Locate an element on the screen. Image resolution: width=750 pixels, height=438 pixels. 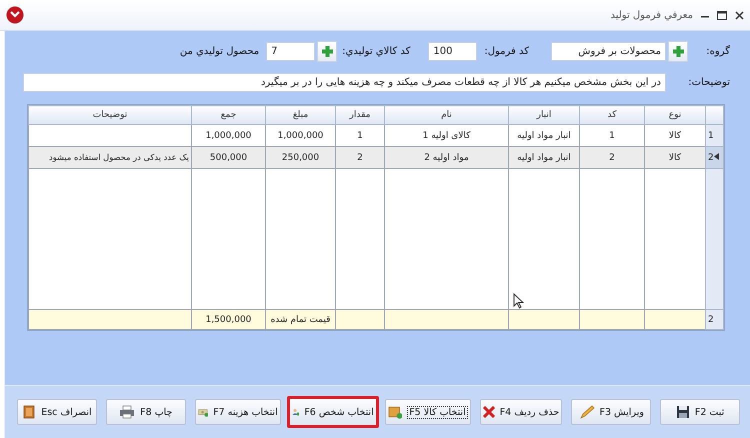
current-row-icon is located at coordinates (716, 156).